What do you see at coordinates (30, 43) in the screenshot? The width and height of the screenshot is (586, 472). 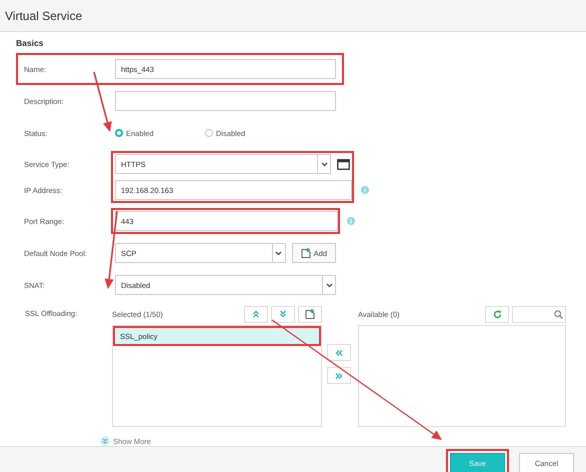 I see `section-heading: Basics` at bounding box center [30, 43].